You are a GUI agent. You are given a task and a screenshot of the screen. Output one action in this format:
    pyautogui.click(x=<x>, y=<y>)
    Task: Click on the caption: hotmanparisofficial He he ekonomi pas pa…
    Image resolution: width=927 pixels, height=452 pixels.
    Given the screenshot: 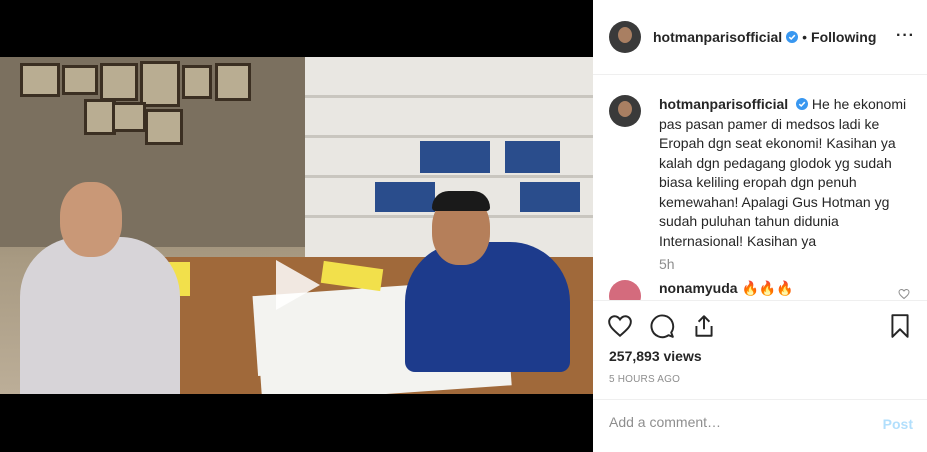 What is the action you would take?
    pyautogui.click(x=761, y=173)
    